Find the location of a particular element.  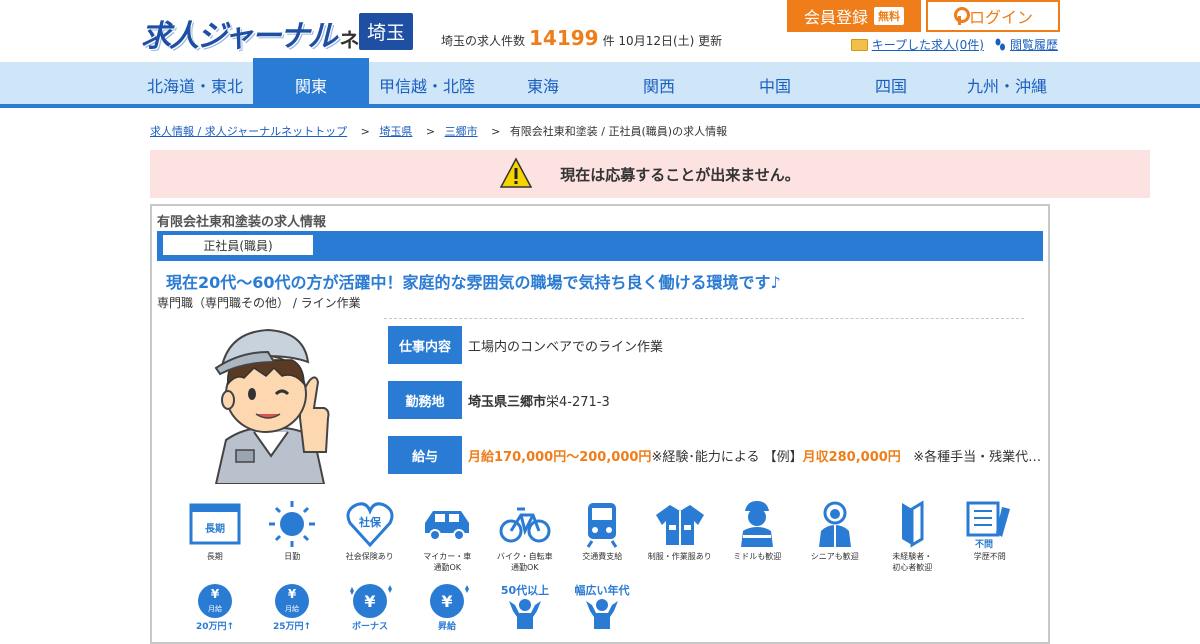

feature-label-line: 初心者歓迎 is located at coordinates (912, 567).